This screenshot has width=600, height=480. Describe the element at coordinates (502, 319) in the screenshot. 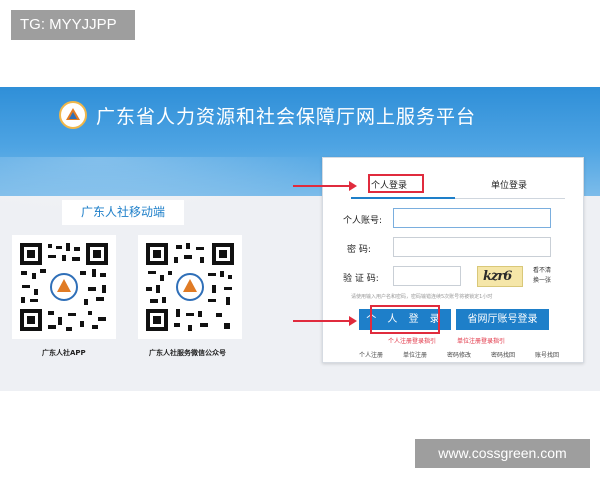

I see `gov-account-login-button: 省网厅账号登录` at that location.